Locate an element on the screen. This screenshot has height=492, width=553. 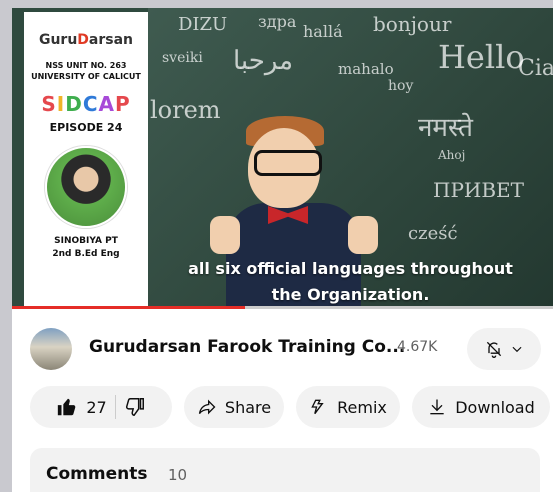
comments-title: Comments is located at coordinates (97, 474).